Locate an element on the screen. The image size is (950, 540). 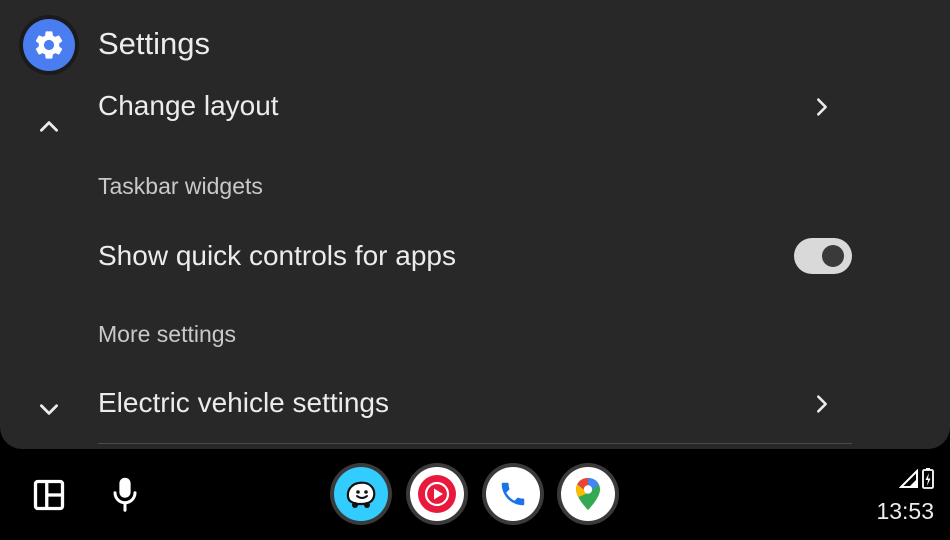
layout-toggle-icon is located at coordinates (49, 495).